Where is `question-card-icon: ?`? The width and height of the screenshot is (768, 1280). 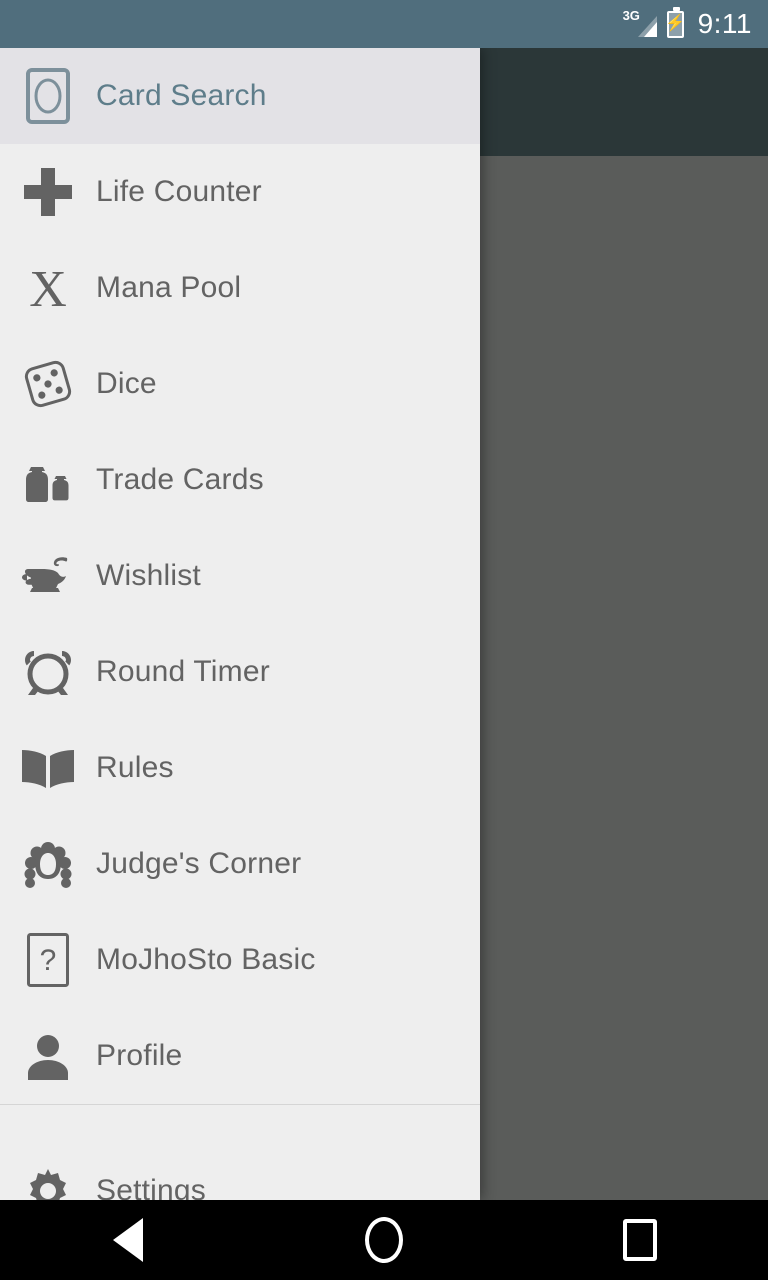
question-card-icon: ? is located at coordinates (48, 960).